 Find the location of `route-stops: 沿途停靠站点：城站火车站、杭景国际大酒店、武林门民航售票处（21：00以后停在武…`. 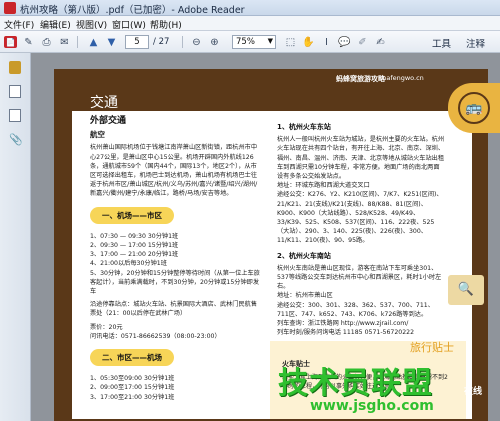

route-stops: 沿途停靠站点：城站火车站、杭景国际大酒店、武林门民航售票处（21：00以后停在武… is located at coordinates (174, 309).